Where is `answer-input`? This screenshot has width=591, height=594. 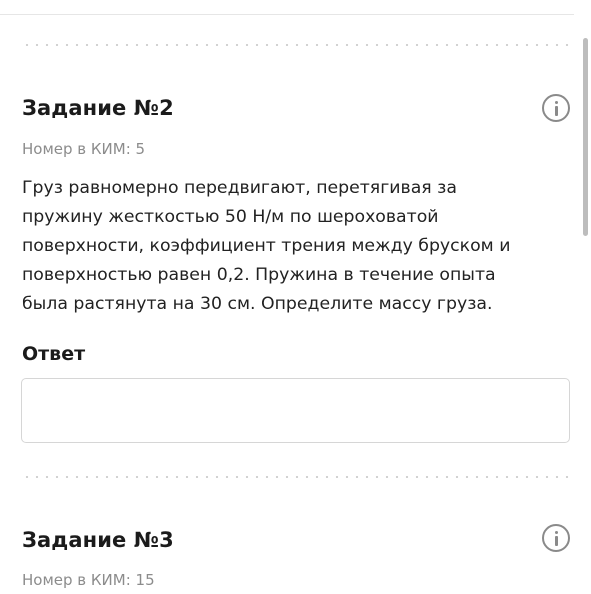 answer-input is located at coordinates (295, 410).